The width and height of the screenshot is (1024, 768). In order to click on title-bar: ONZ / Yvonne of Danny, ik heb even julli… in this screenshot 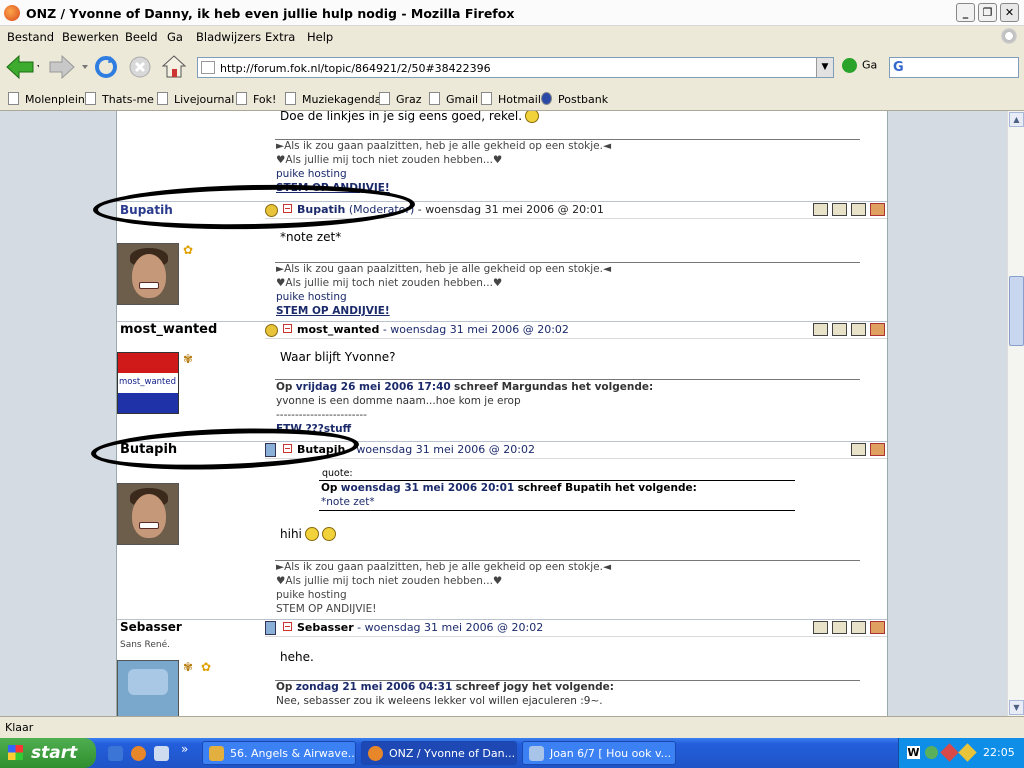, I will do `click(512, 13)`.